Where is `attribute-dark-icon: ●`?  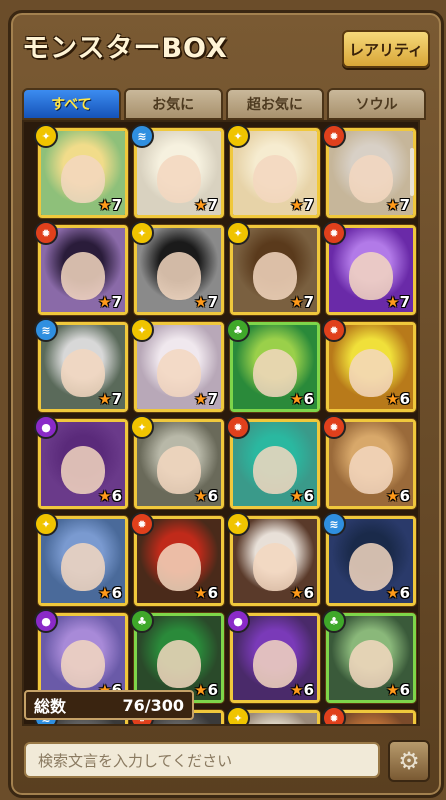 attribute-dark-icon: ● is located at coordinates (46, 621).